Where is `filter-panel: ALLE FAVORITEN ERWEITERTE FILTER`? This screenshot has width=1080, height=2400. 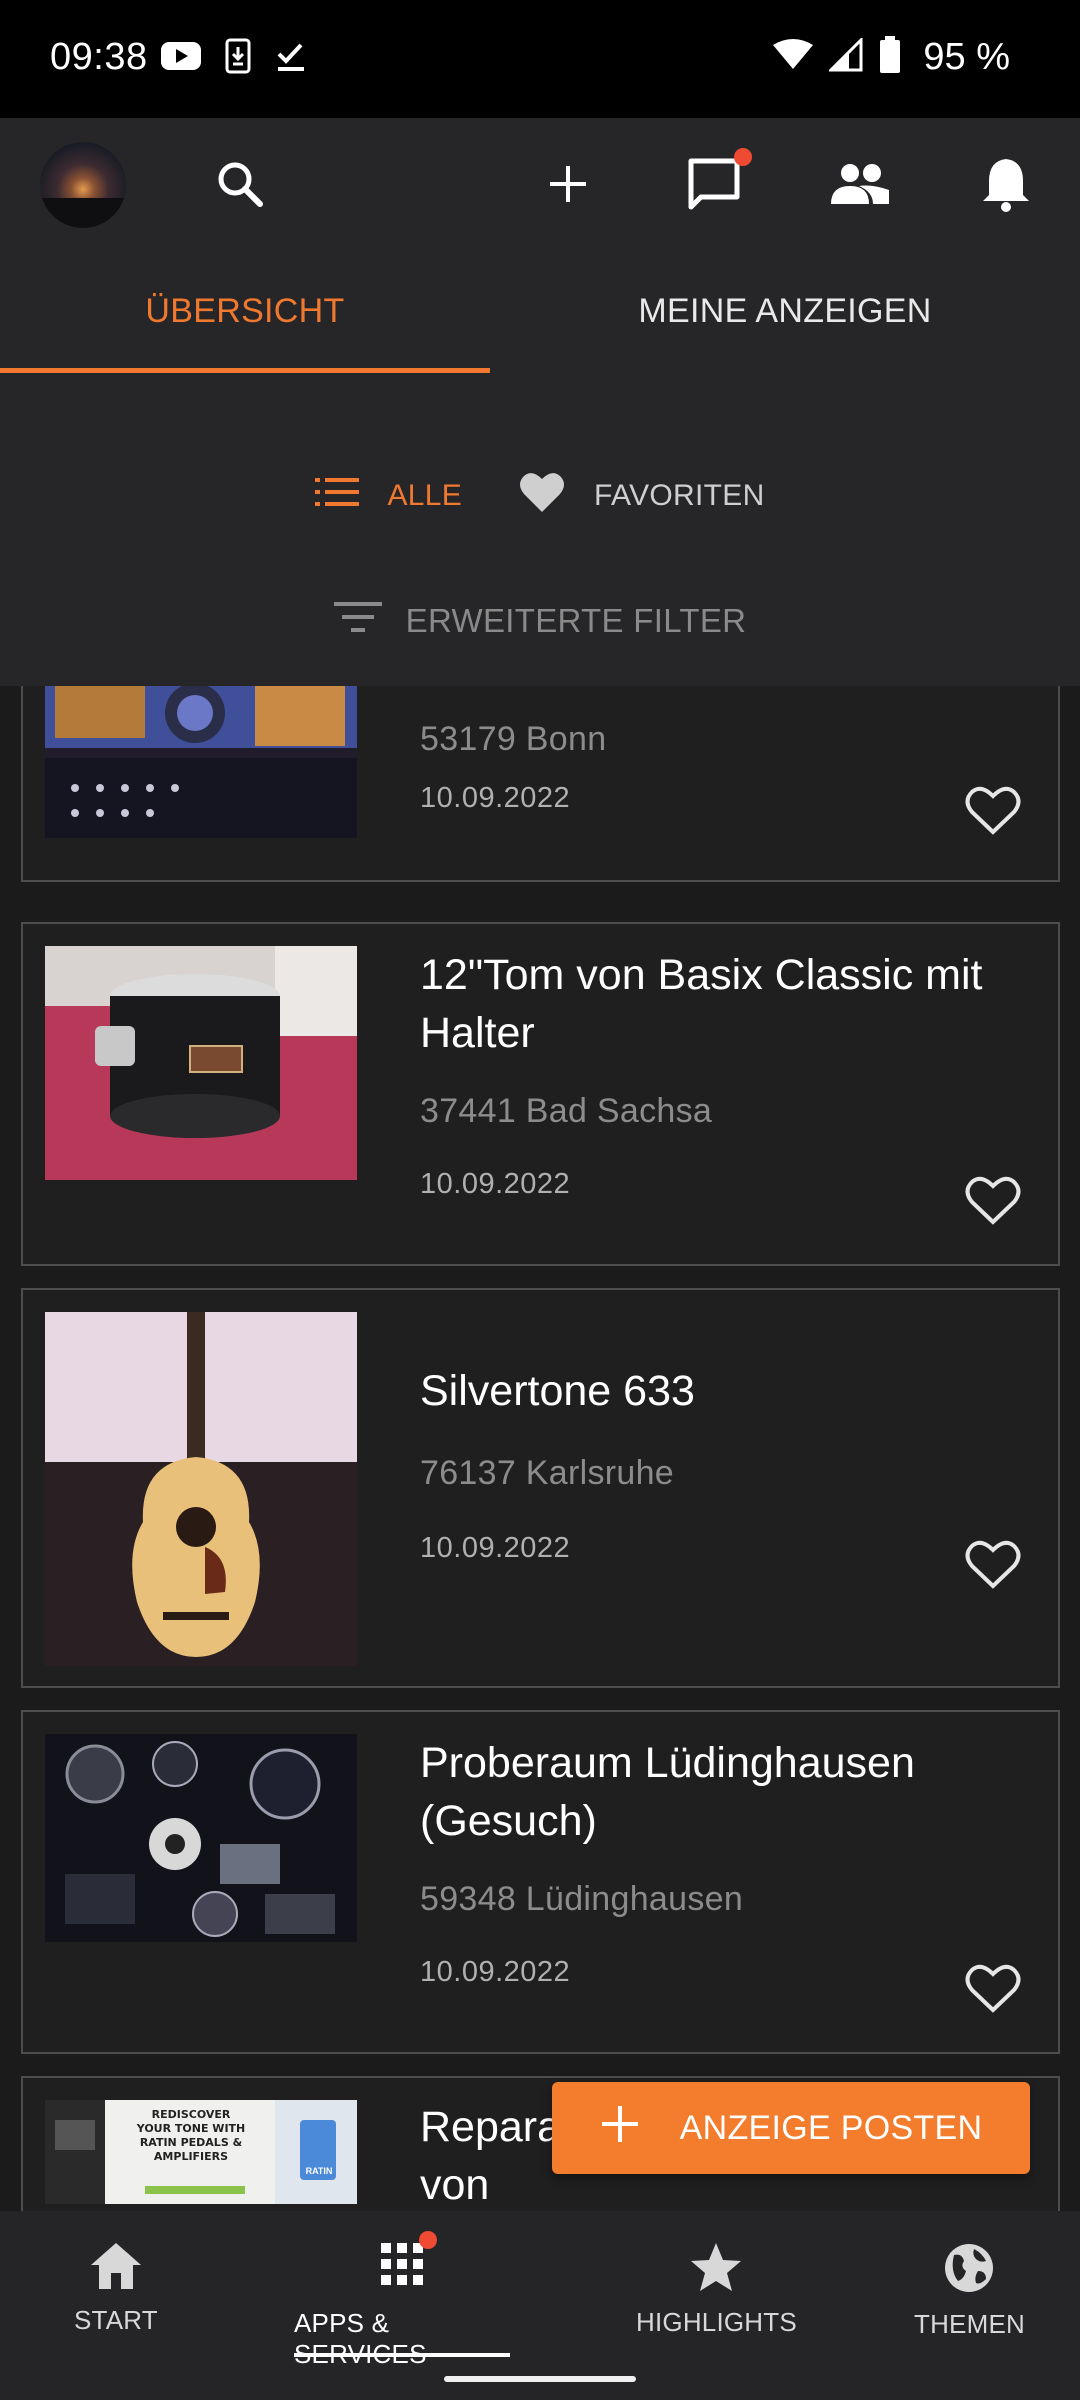 filter-panel: ALLE FAVORITEN ERWEITERTE FILTER is located at coordinates (540, 530).